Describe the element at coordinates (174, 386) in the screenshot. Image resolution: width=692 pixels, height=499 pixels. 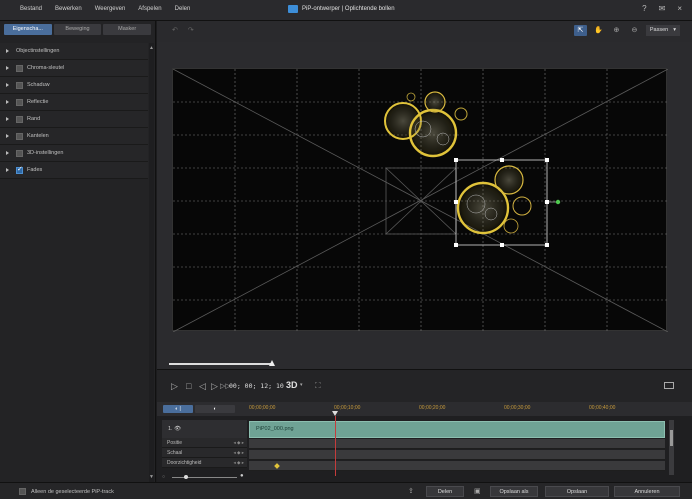
I see `play-icon: ▷` at that location.